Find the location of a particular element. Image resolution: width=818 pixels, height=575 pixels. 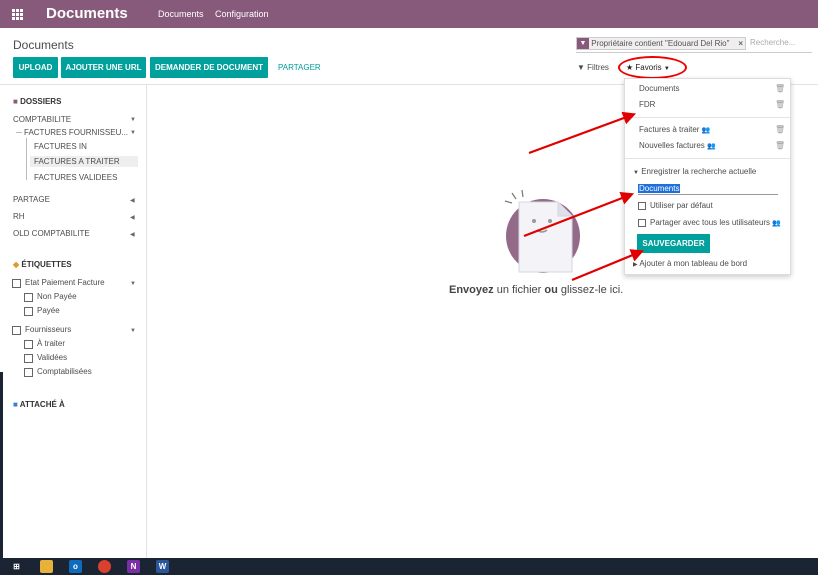

os-taskbar: ⊞ o N W is located at coordinates (409, 566).